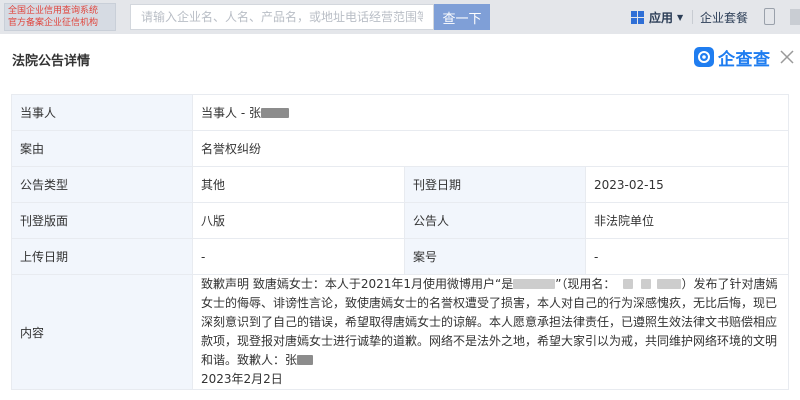 The width and height of the screenshot is (800, 400). I want to click on modal-title: 法院公告详情, so click(51, 61).